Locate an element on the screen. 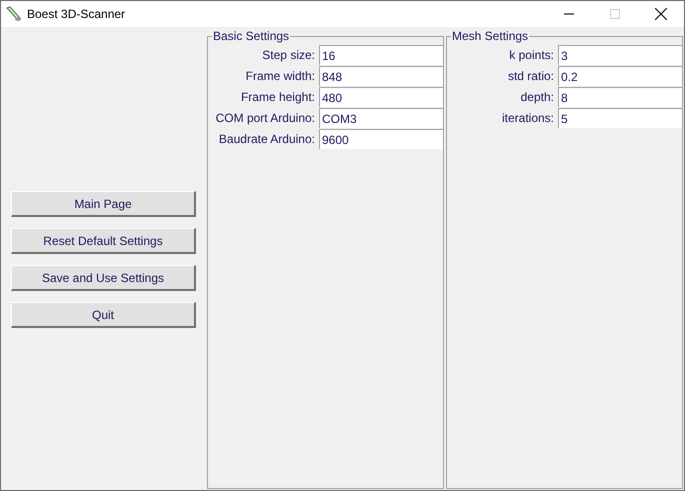  field-label: std ratio: is located at coordinates (530, 76).